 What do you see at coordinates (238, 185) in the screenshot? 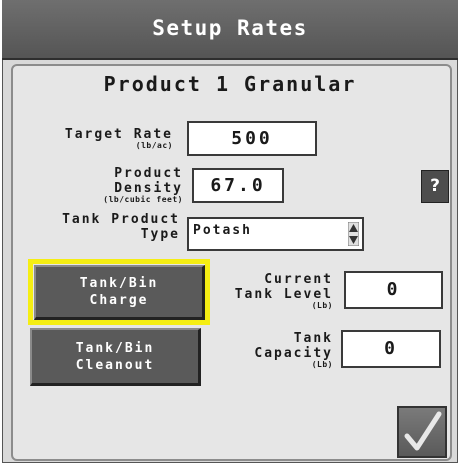
I see `product-density-input: 67.0` at bounding box center [238, 185].